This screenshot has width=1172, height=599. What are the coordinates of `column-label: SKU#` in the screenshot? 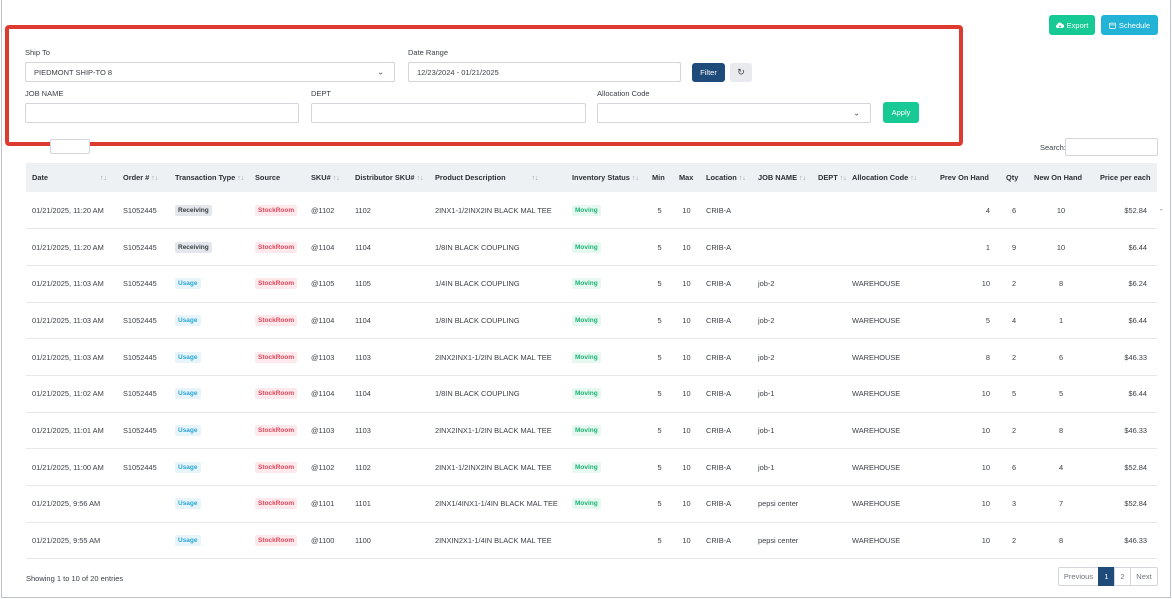 It's located at (321, 177).